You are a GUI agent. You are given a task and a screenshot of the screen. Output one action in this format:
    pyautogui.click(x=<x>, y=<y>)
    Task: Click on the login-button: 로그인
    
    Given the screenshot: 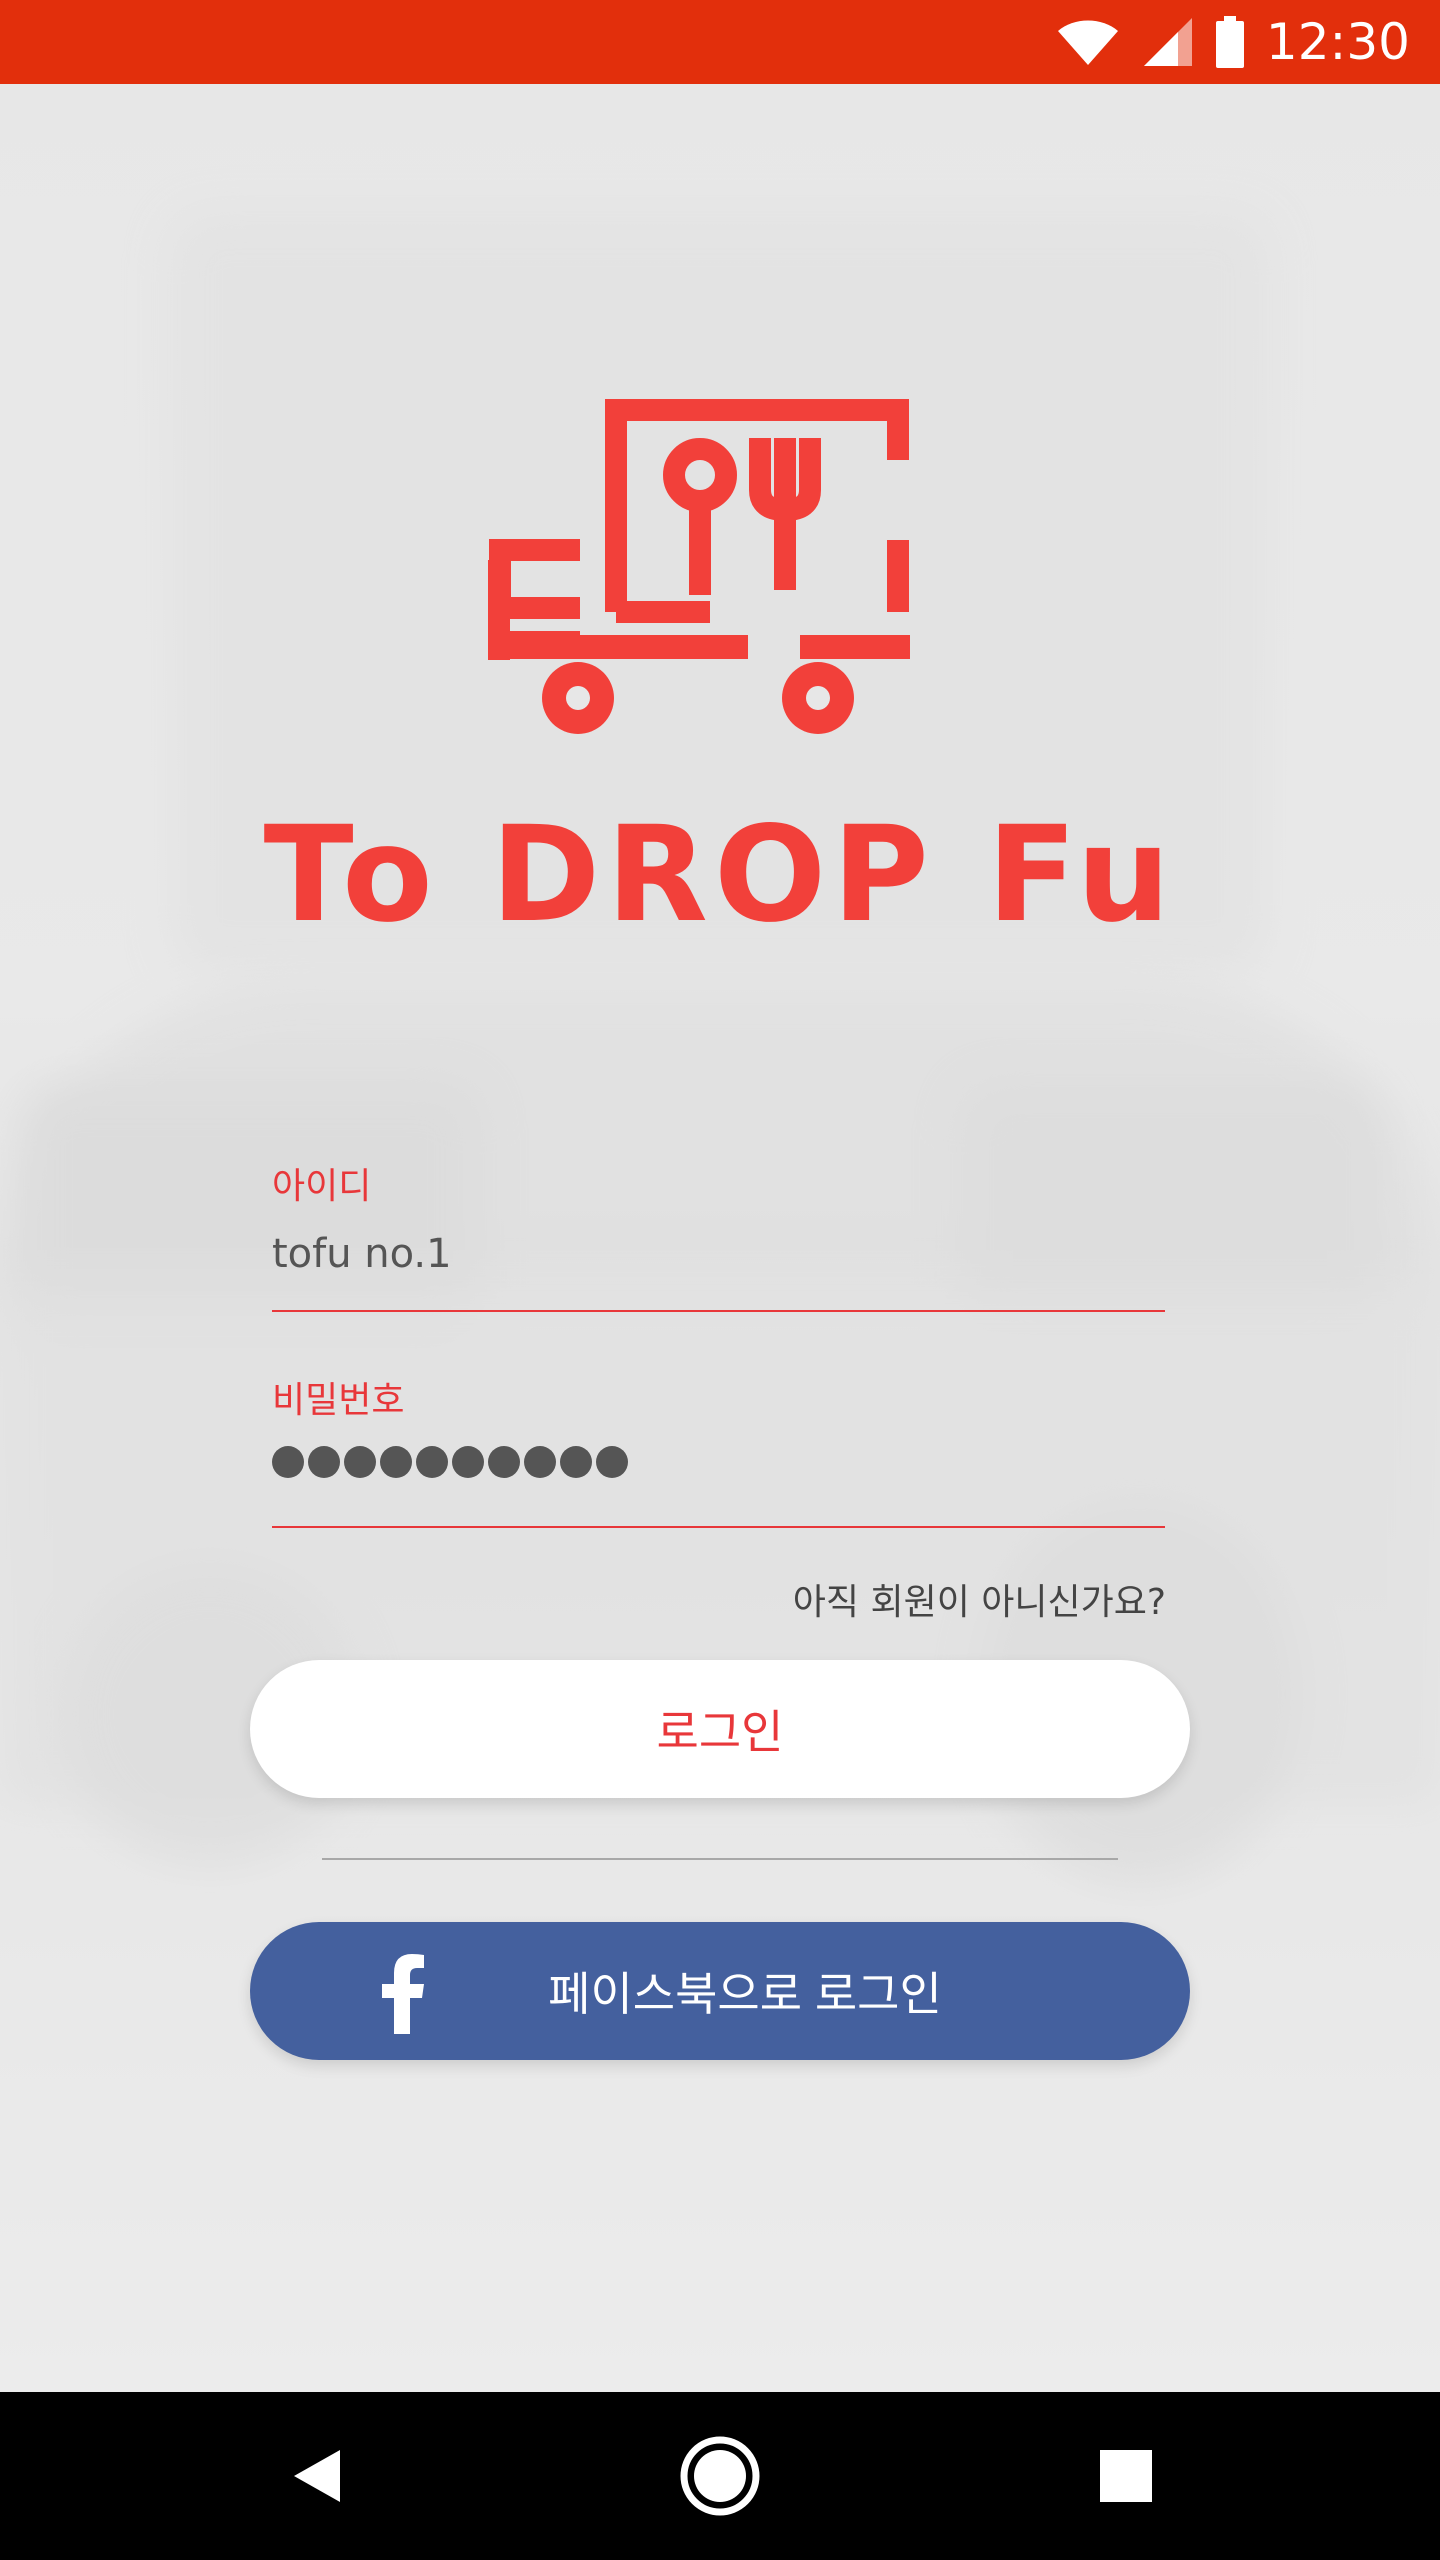 What is the action you would take?
    pyautogui.click(x=720, y=1729)
    